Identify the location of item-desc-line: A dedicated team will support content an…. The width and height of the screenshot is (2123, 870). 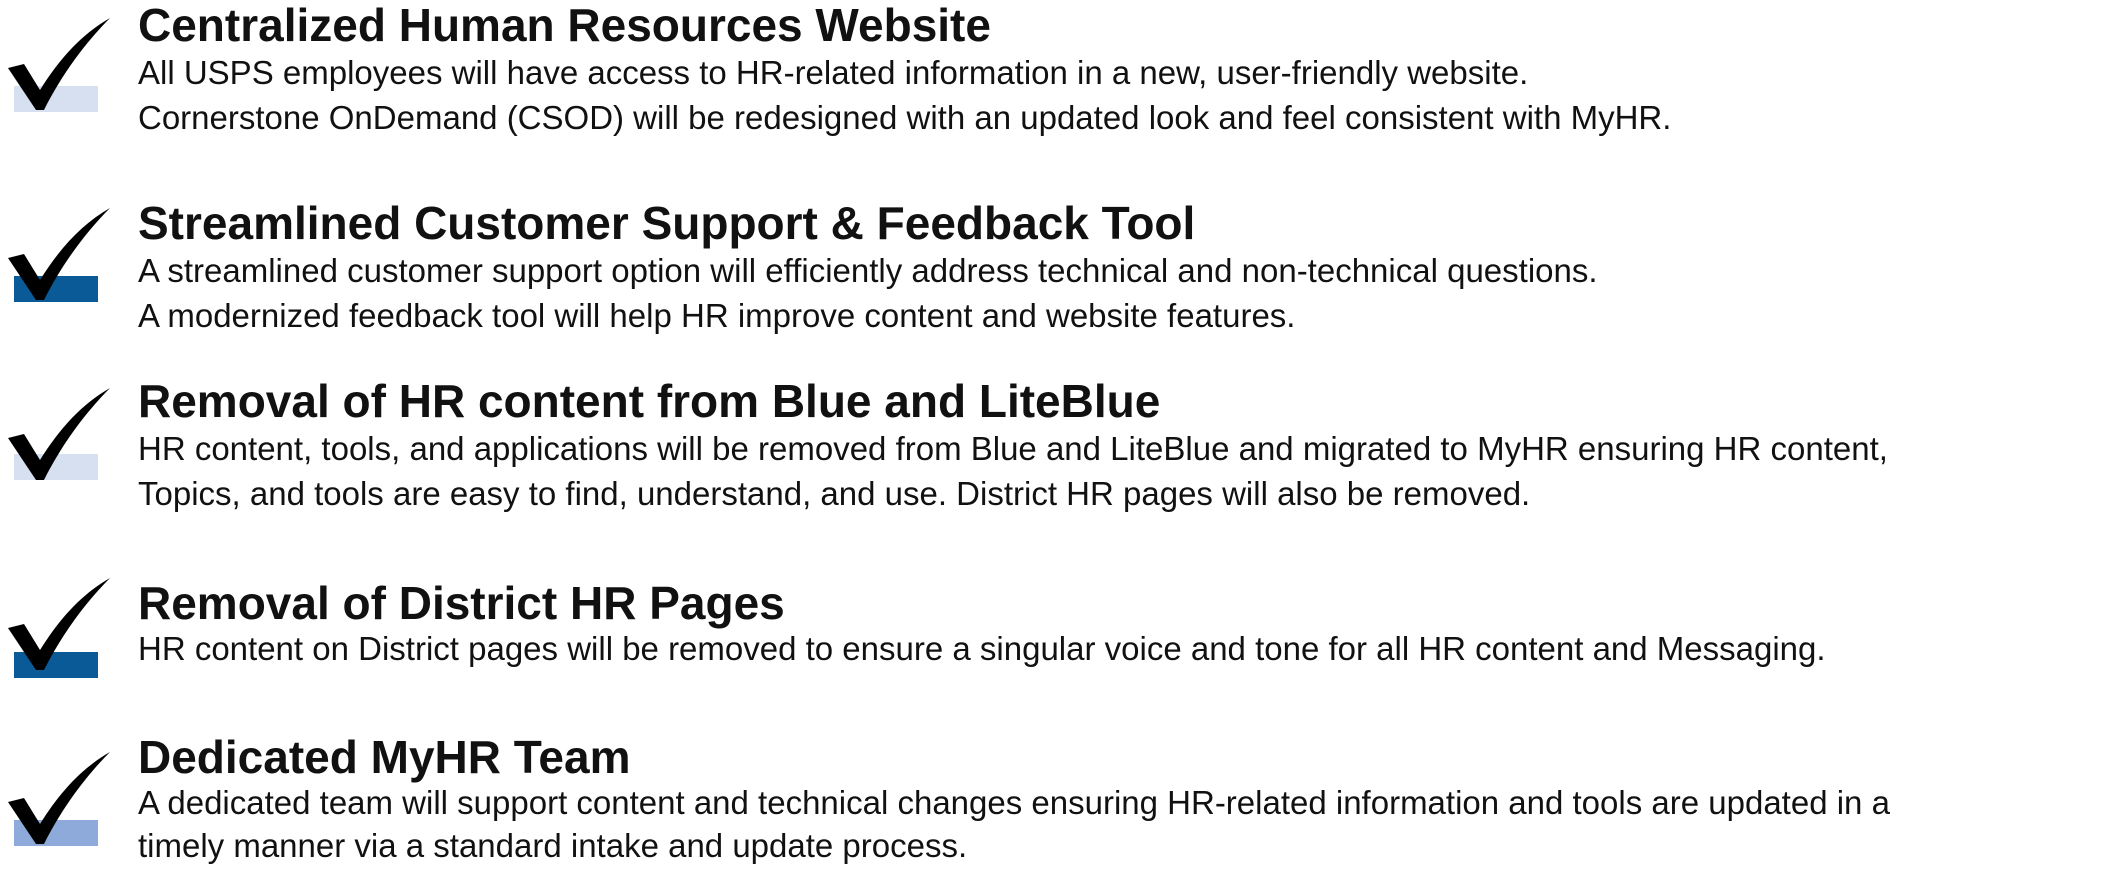
(1014, 802).